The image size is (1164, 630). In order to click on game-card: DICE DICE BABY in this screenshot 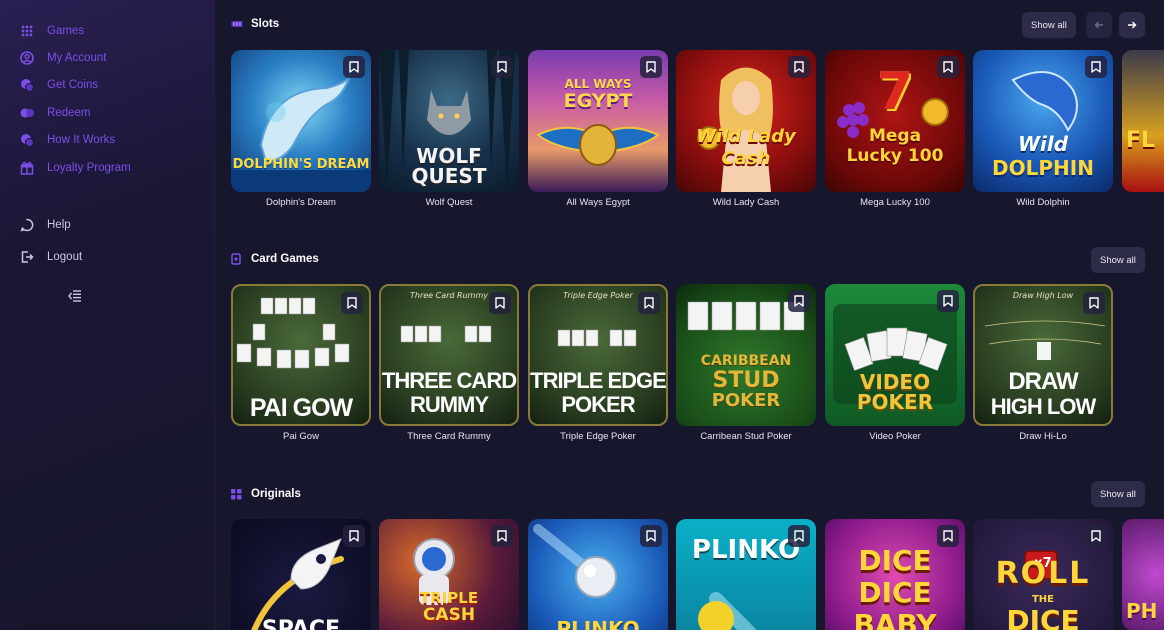, I will do `click(895, 574)`.